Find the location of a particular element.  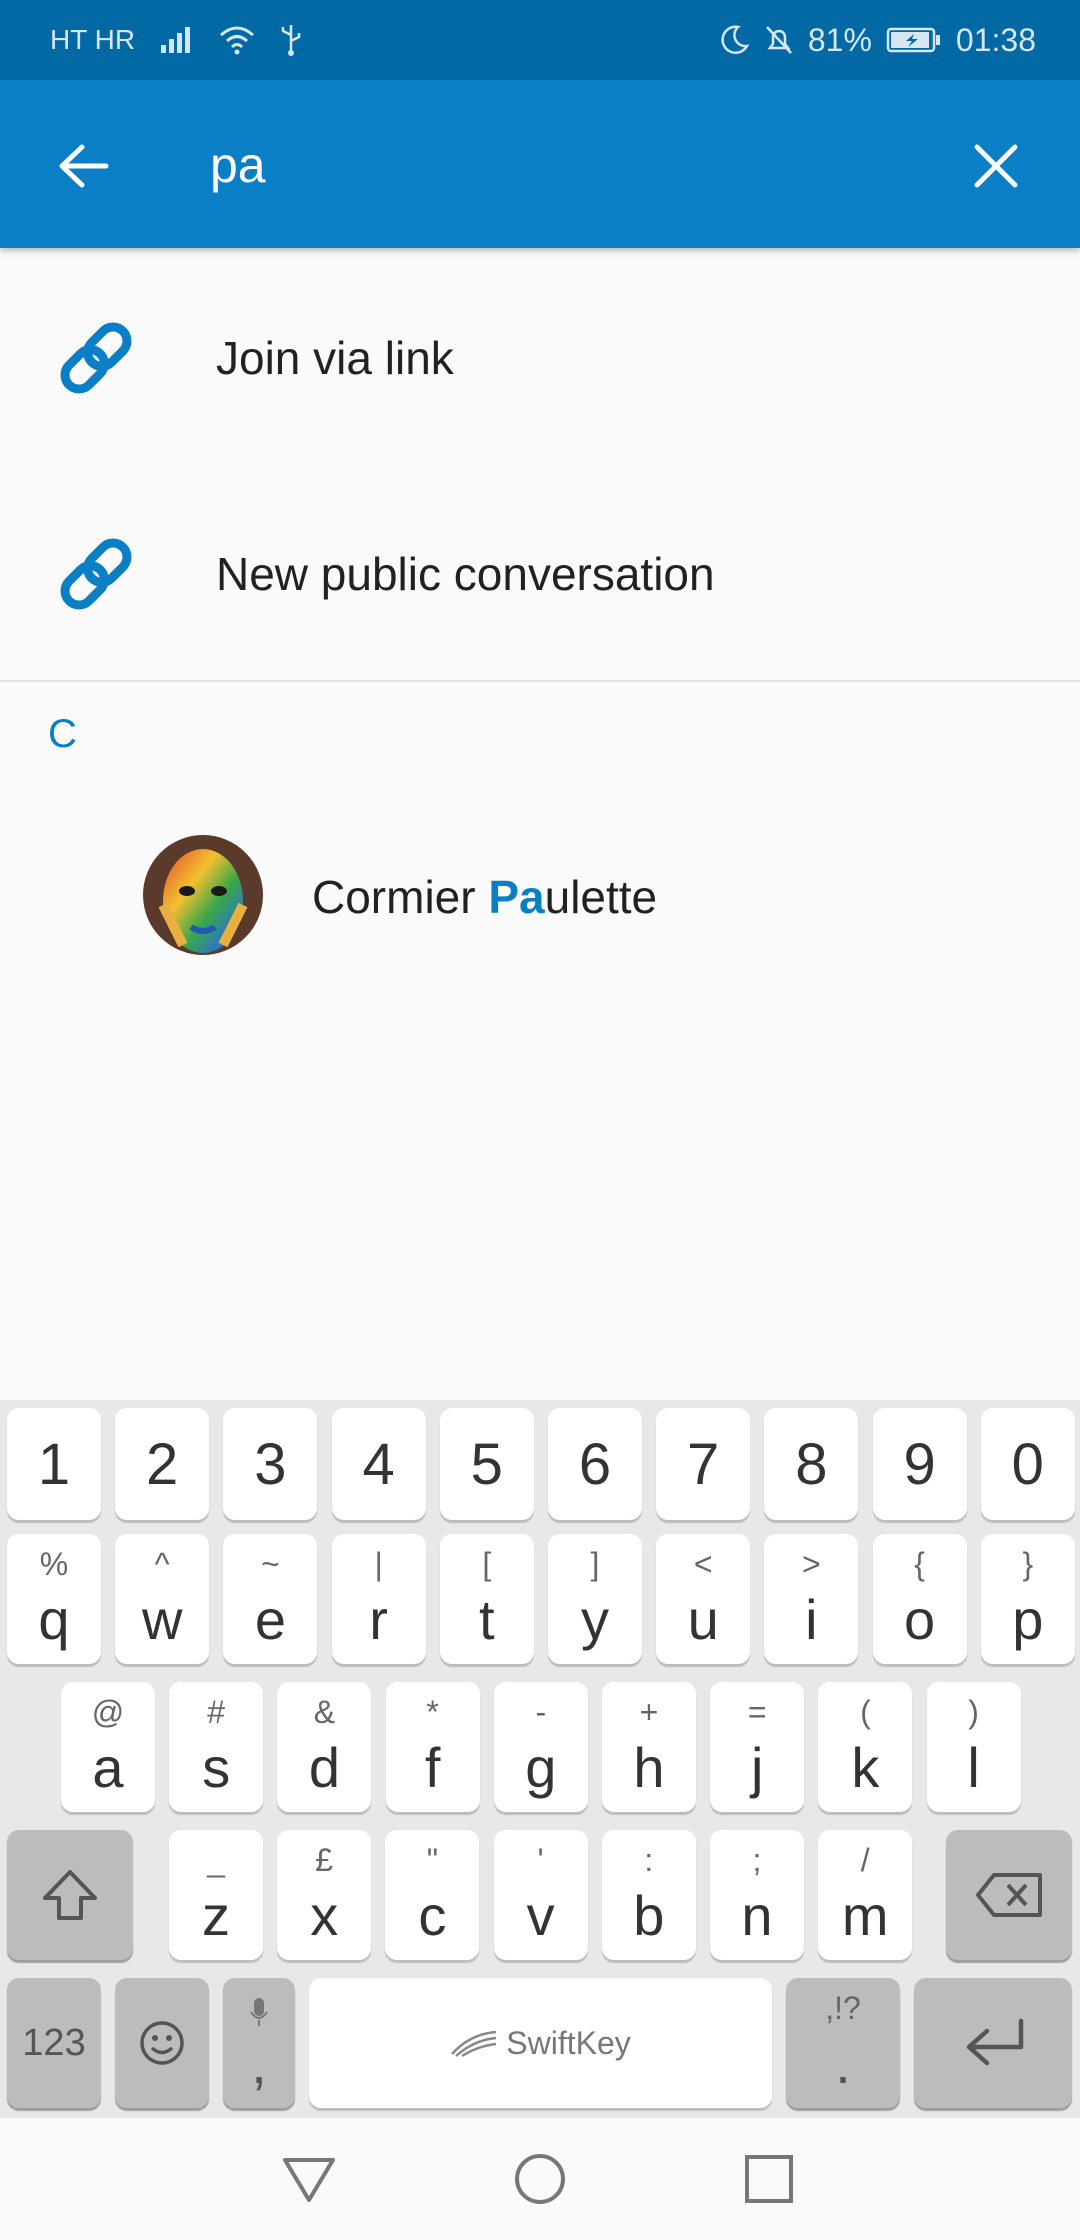

smiley-icon is located at coordinates (162, 2043).